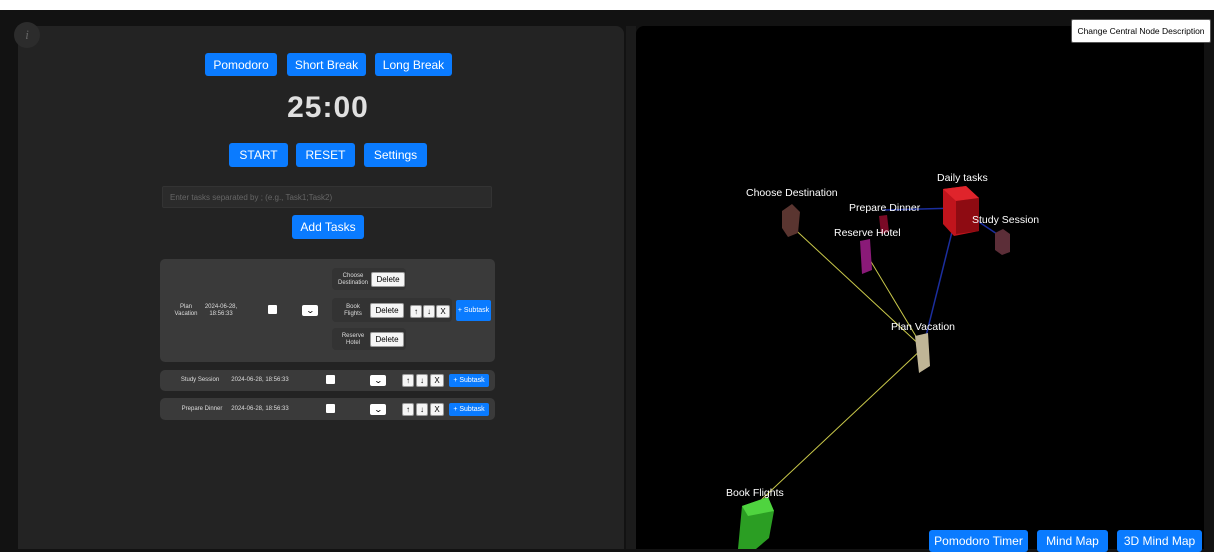 The image size is (1214, 552). What do you see at coordinates (202, 409) in the screenshot?
I see `task-name: Prepare Dinner` at bounding box center [202, 409].